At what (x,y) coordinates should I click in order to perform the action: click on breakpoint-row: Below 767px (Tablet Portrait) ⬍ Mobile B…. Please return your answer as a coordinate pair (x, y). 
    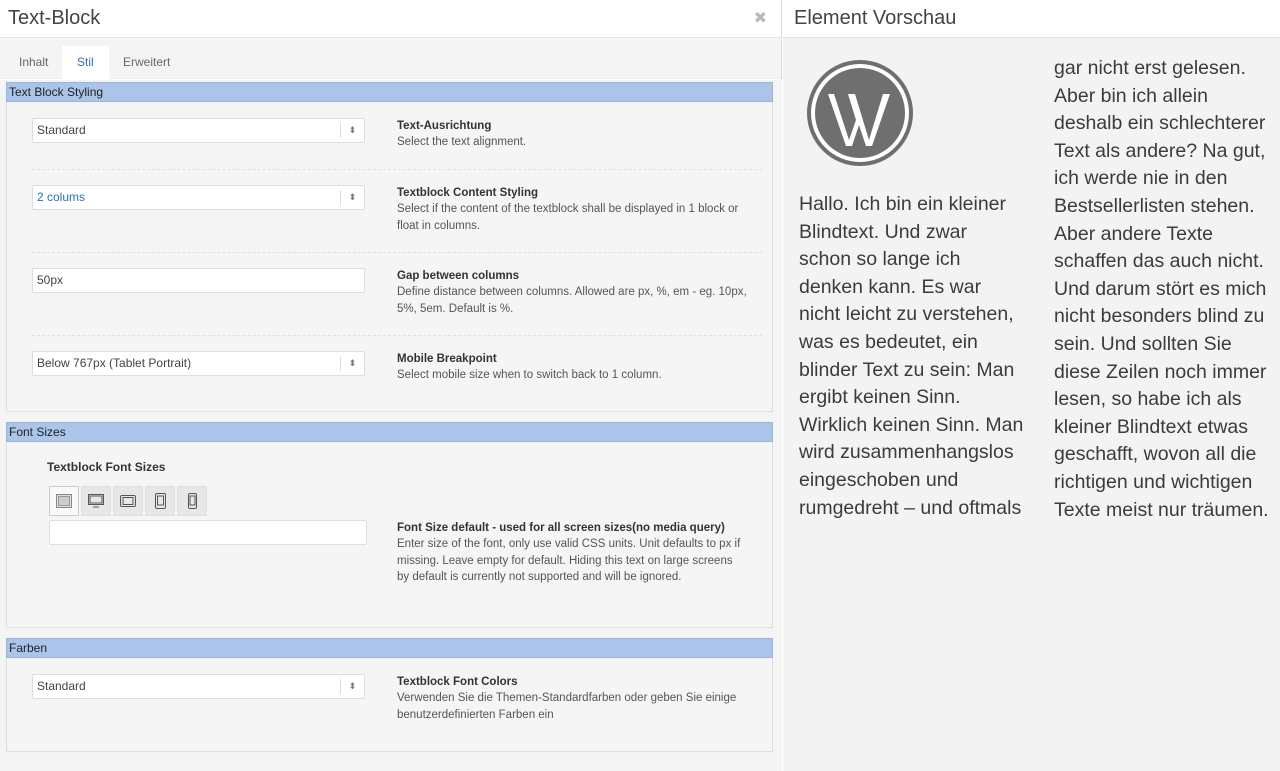
    Looking at the image, I should click on (397, 371).